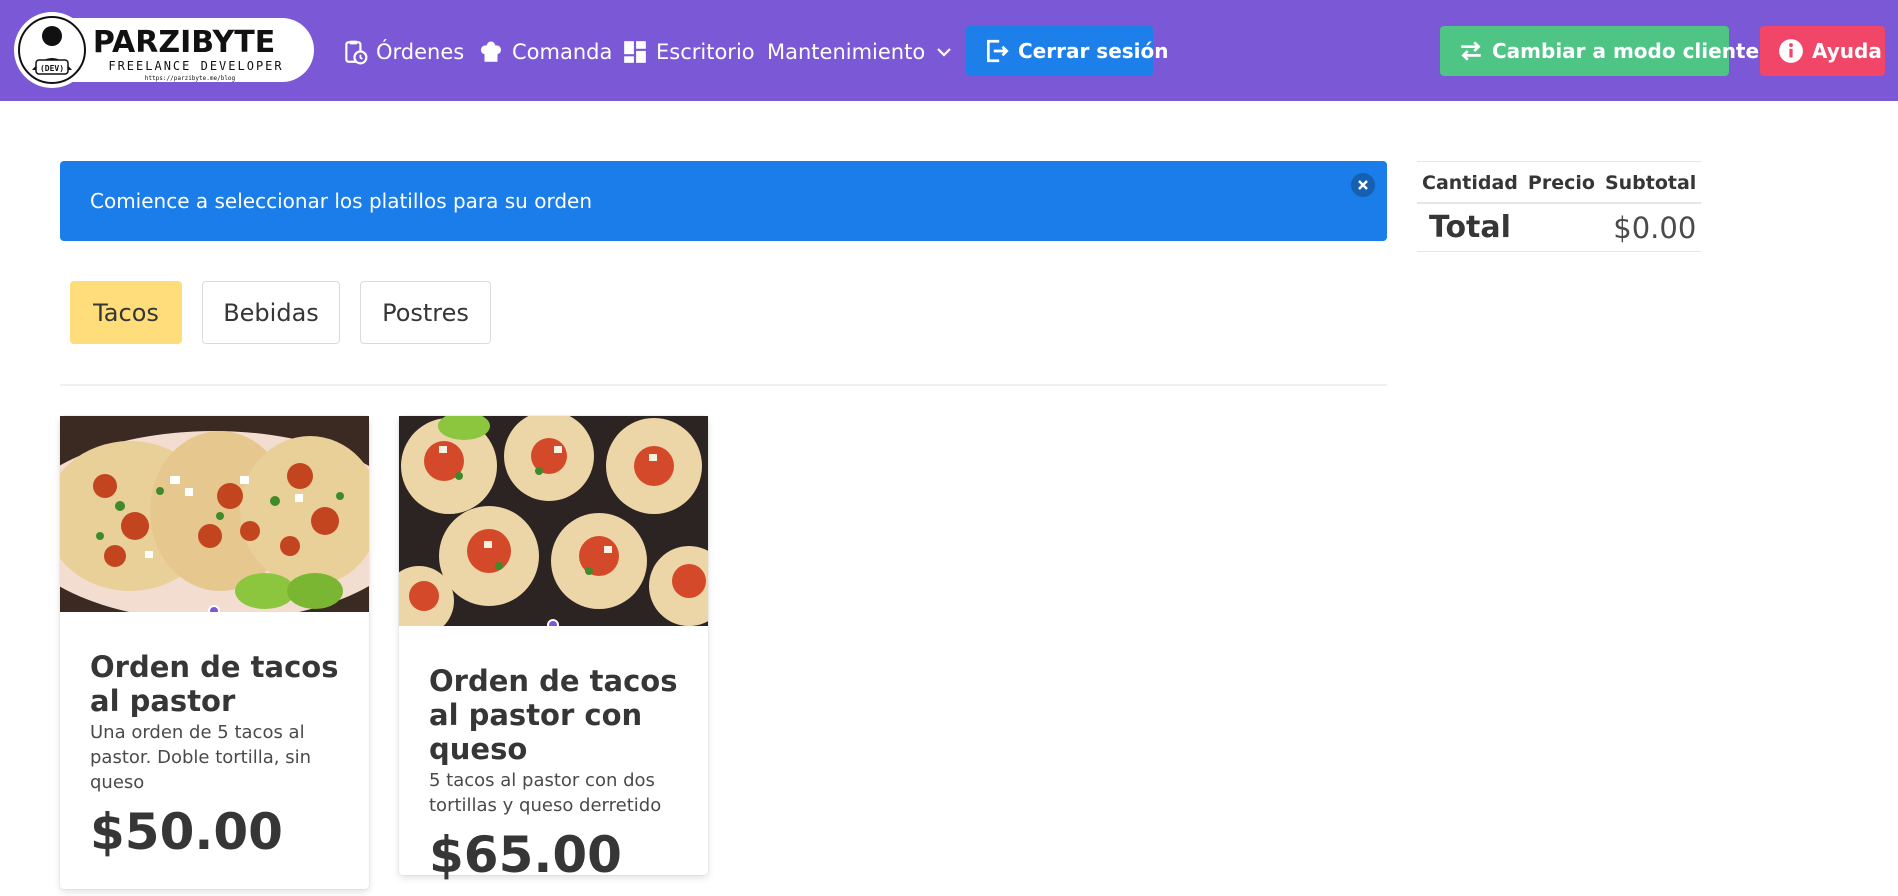 The image size is (1898, 896). I want to click on logo-url: https://parzibyte.me/blog, so click(190, 78).